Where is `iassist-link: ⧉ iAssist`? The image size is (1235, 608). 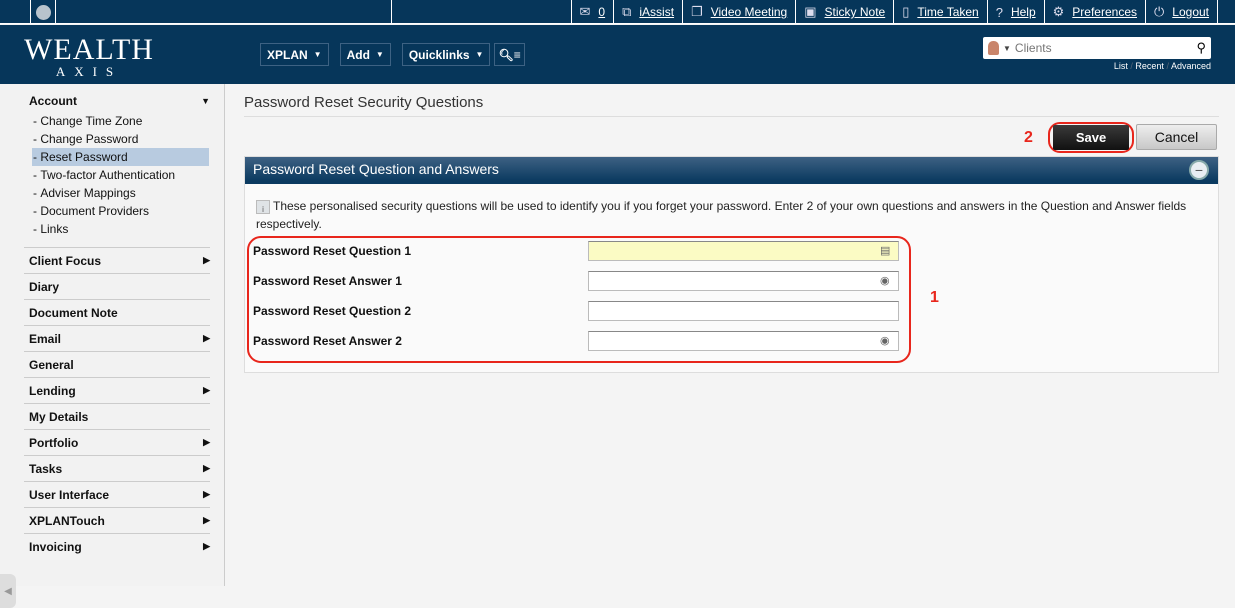 iassist-link: ⧉ iAssist is located at coordinates (647, 12).